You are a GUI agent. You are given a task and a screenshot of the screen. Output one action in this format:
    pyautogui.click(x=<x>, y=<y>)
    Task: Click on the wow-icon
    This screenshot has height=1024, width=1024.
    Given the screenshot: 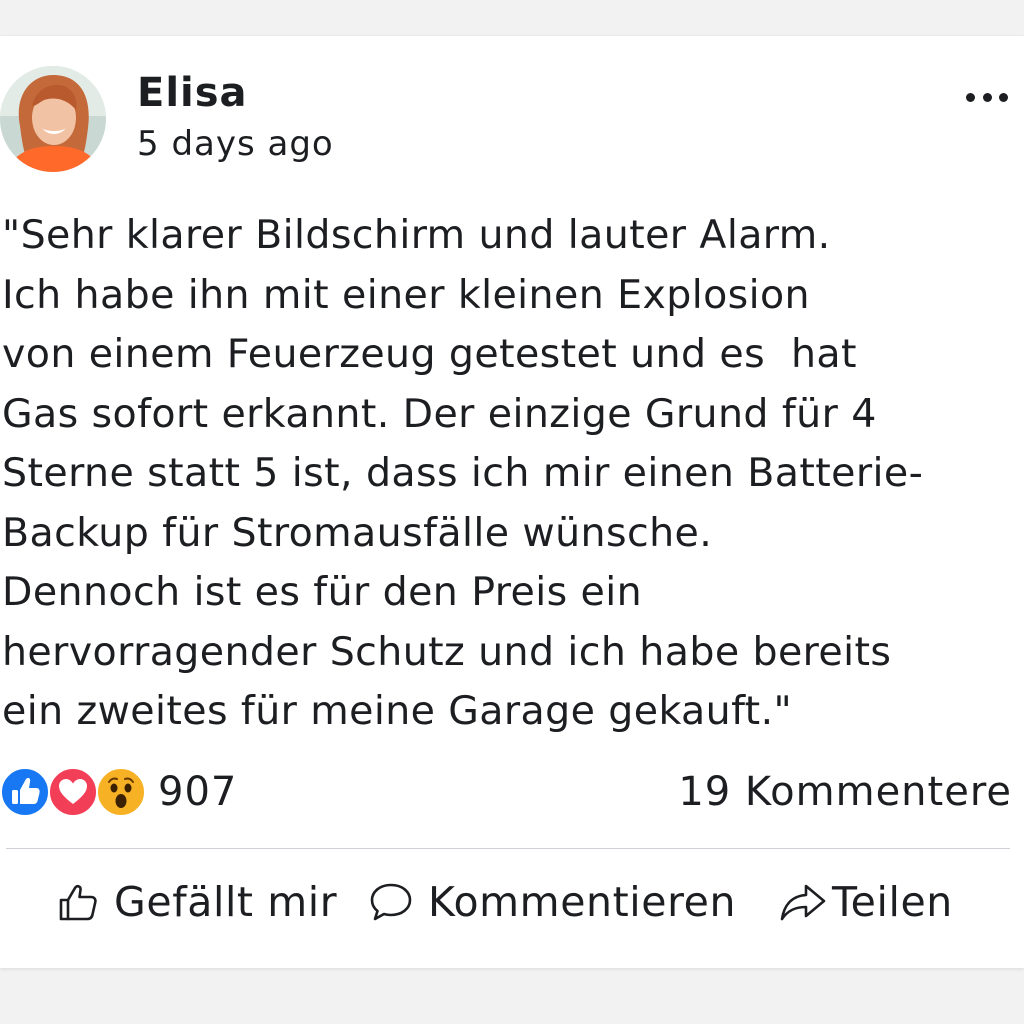 What is the action you would take?
    pyautogui.click(x=121, y=792)
    